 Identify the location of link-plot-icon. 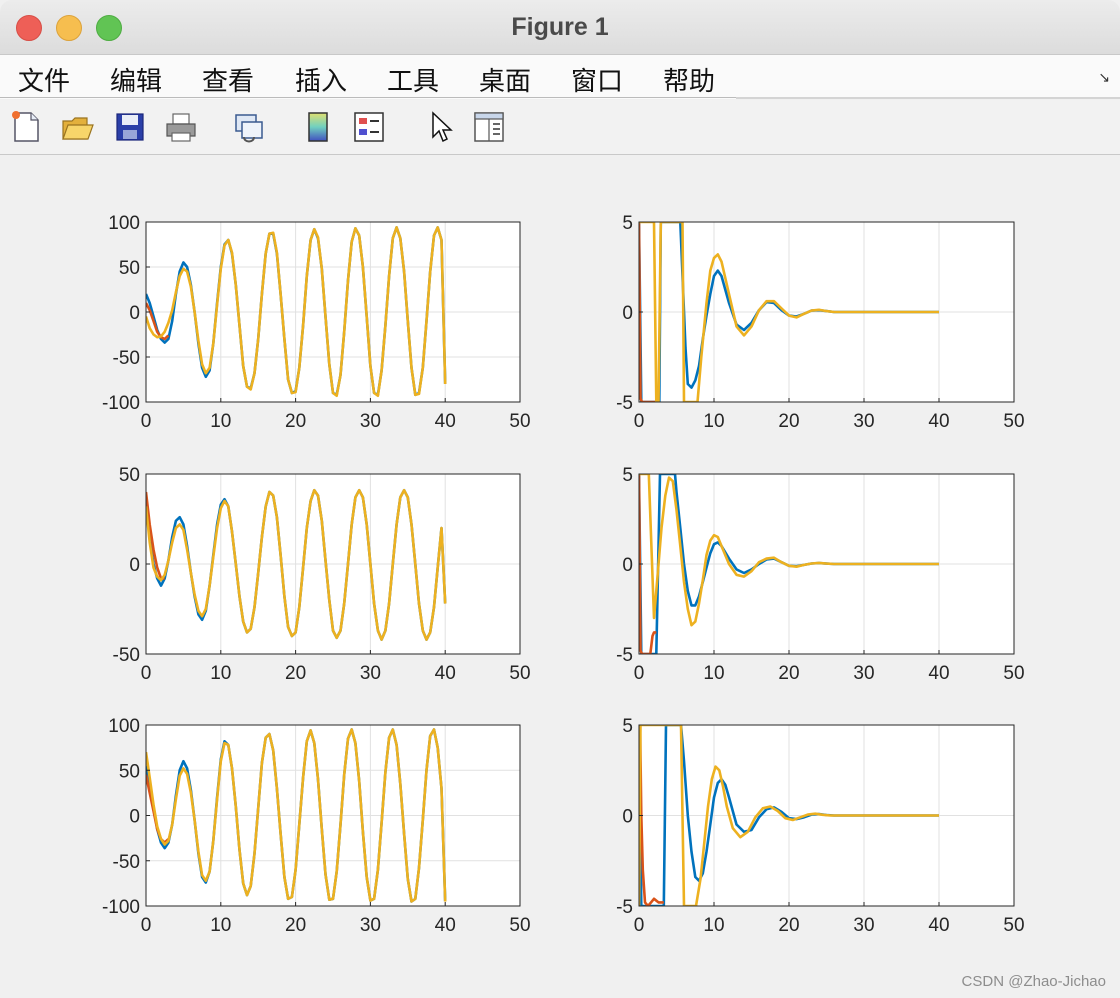
(249, 127).